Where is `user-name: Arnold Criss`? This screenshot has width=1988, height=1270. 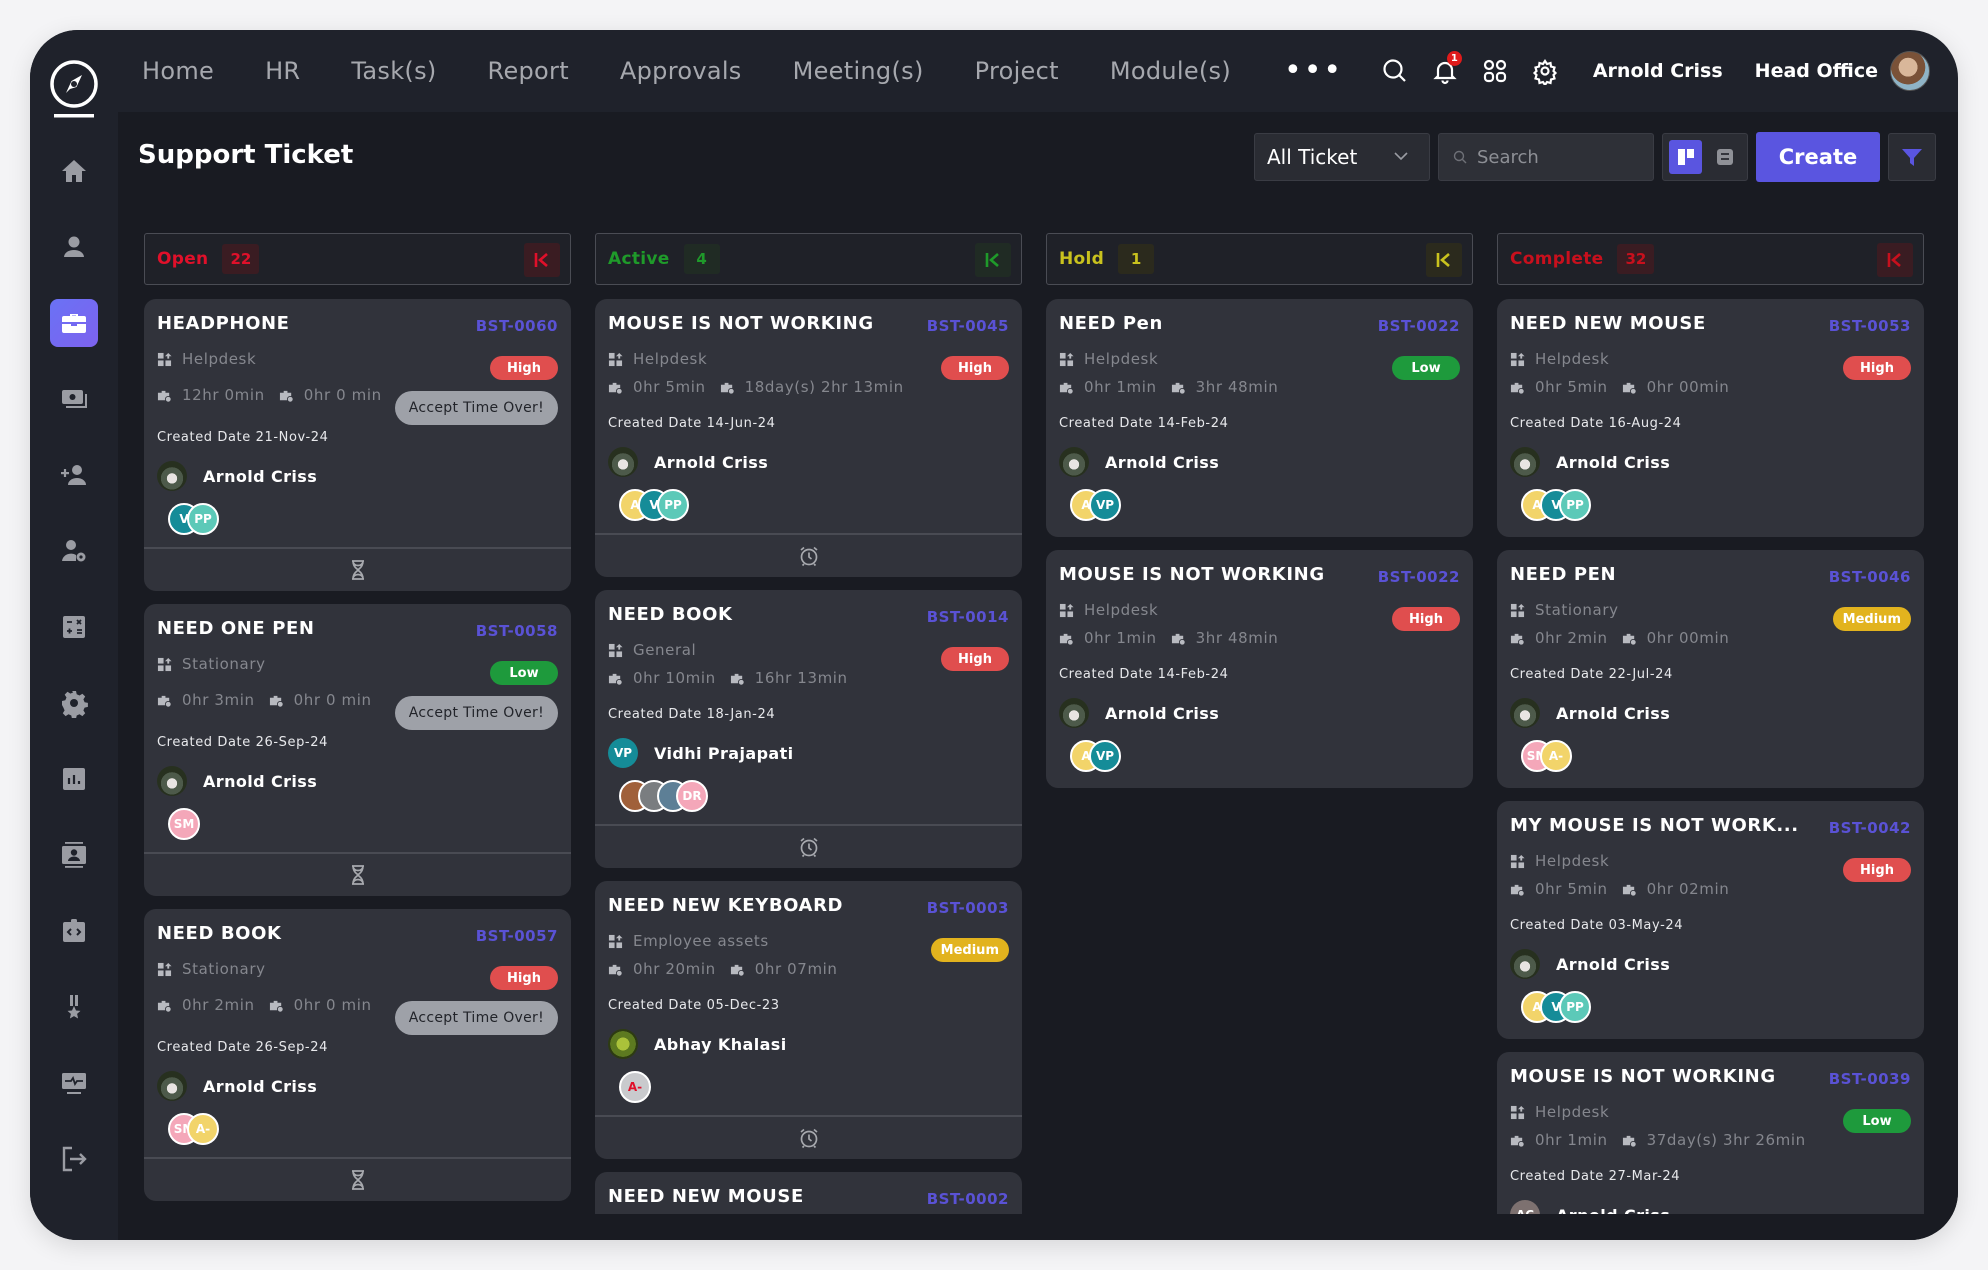
user-name: Arnold Criss is located at coordinates (1658, 71).